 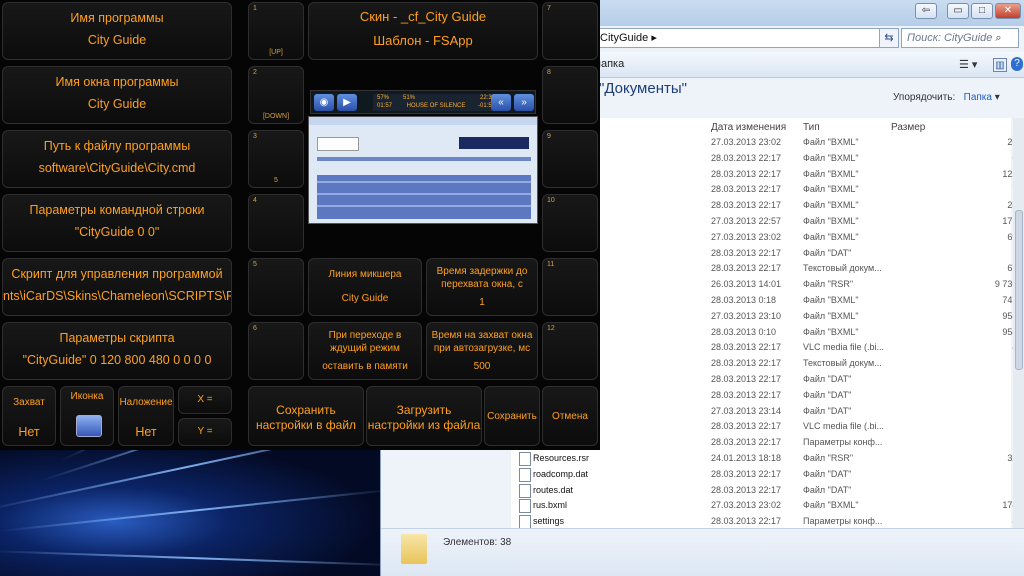 What do you see at coordinates (889, 38) in the screenshot?
I see `refresh-icon: ⇆` at bounding box center [889, 38].